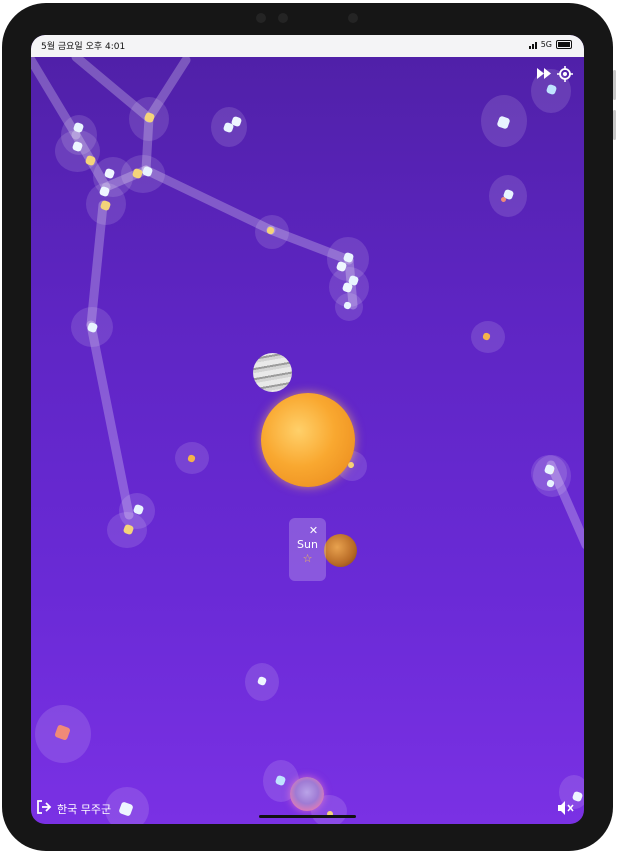  Describe the element at coordinates (564, 44) in the screenshot. I see `battery-icon` at that location.